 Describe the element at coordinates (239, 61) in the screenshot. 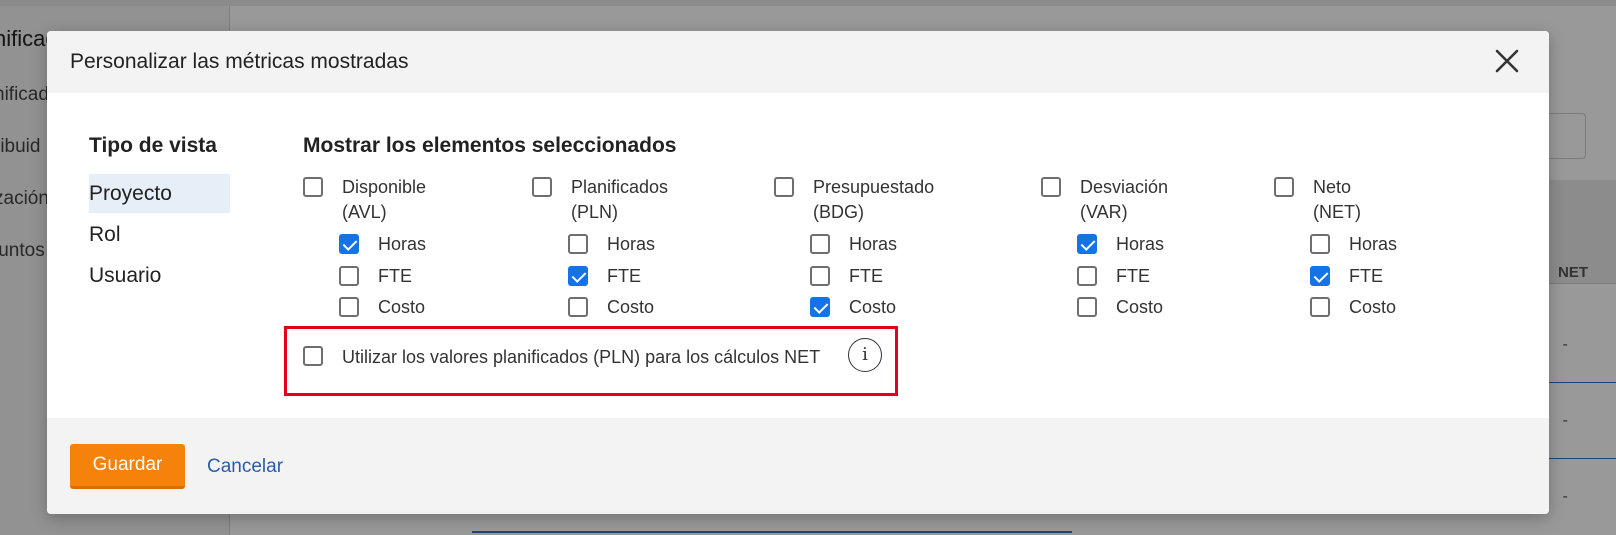

I see `dialog-title: Personalizar las métricas mostradas` at that location.